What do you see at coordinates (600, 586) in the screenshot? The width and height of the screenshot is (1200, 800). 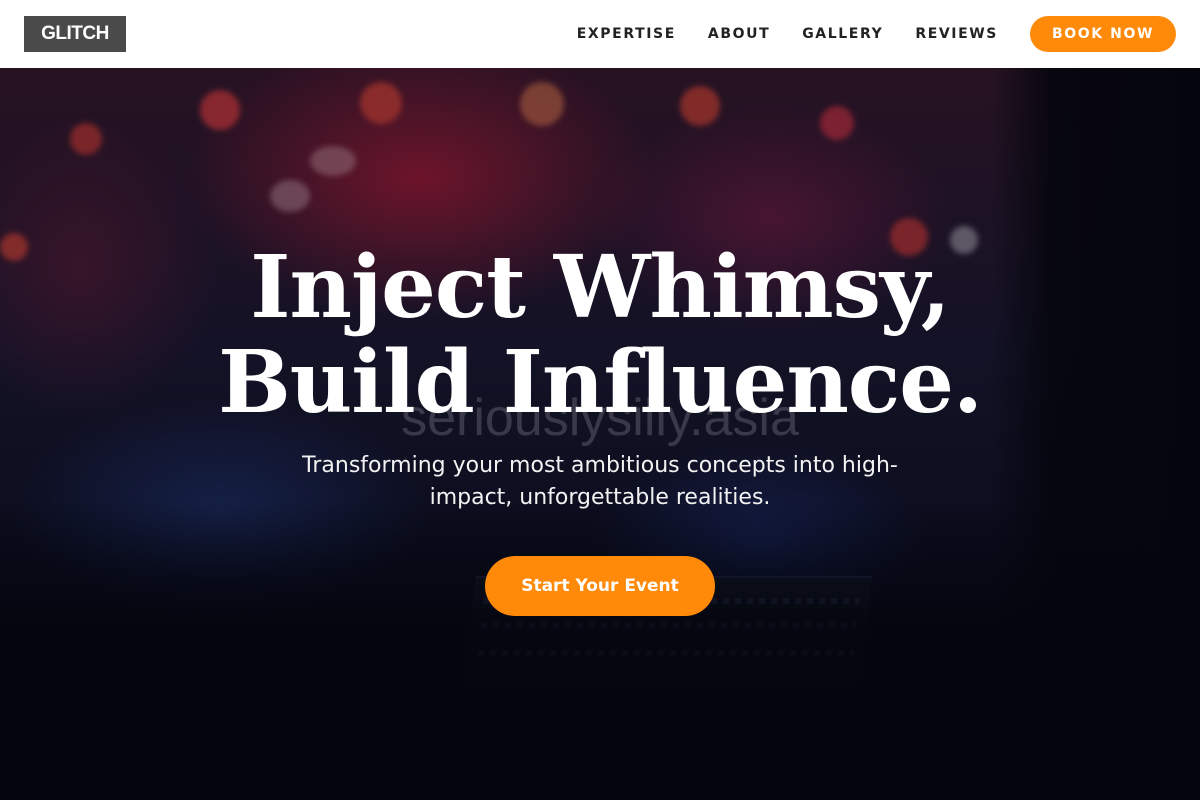 I see `start-event-button: Start Your Event` at bounding box center [600, 586].